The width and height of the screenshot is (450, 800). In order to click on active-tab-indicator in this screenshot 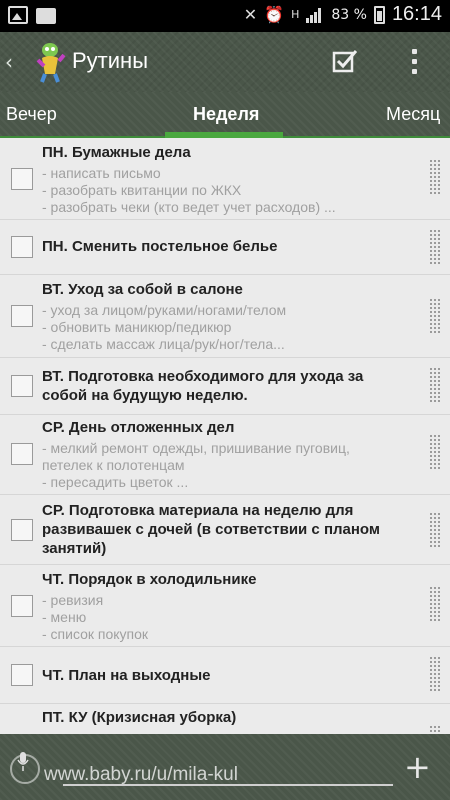, I will do `click(224, 135)`.